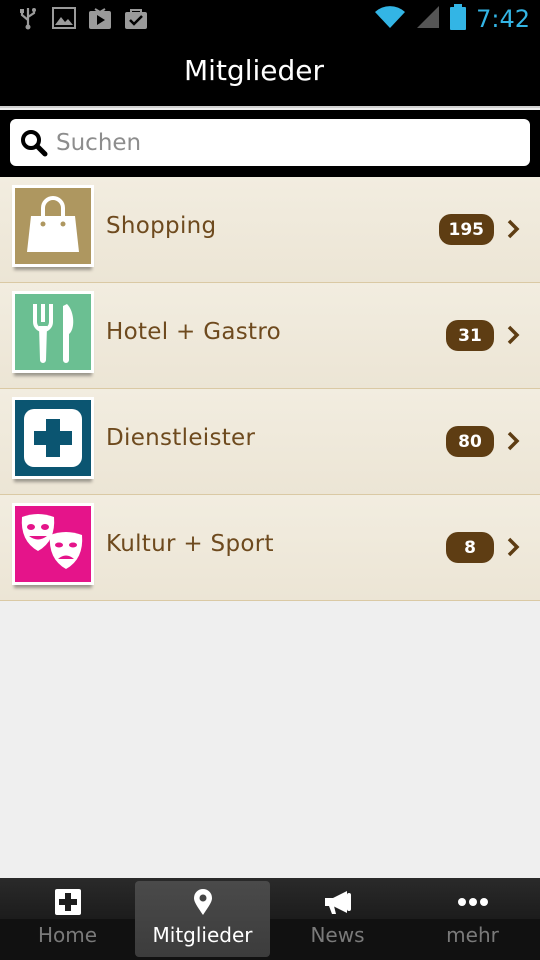 This screenshot has height=960, width=540. Describe the element at coordinates (161, 226) in the screenshot. I see `category-label: Shopping` at that location.